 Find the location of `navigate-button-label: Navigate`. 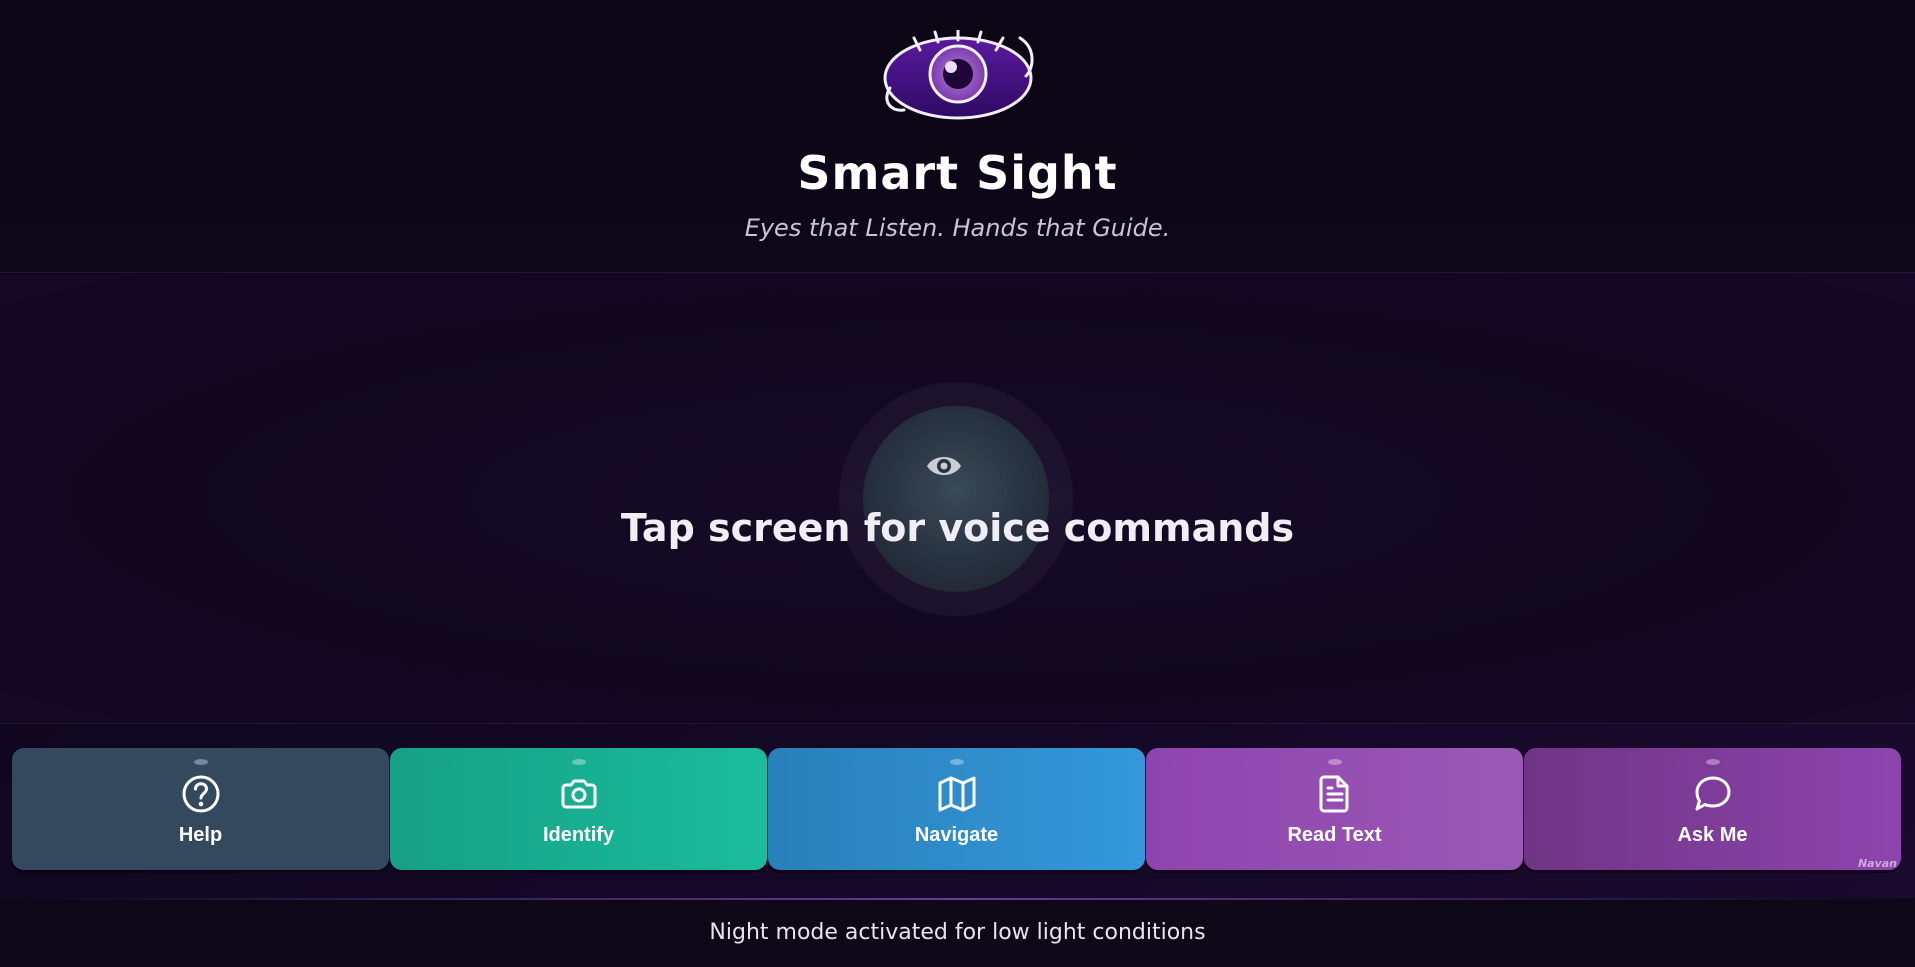

navigate-button-label: Navigate is located at coordinates (956, 835).